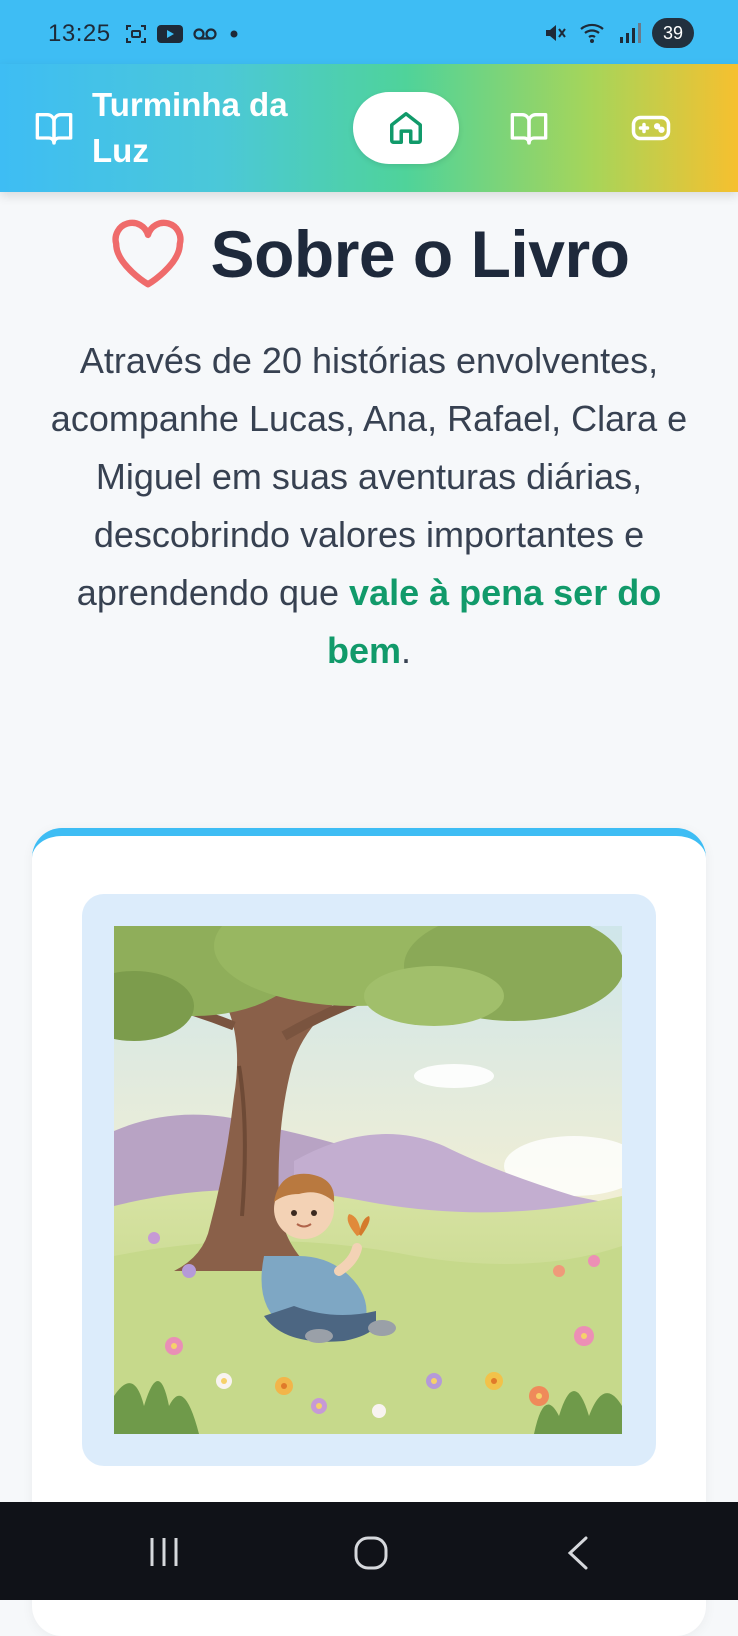 The width and height of the screenshot is (738, 1636). Describe the element at coordinates (190, 127) in the screenshot. I see `app-title: Turminha da Luz` at that location.